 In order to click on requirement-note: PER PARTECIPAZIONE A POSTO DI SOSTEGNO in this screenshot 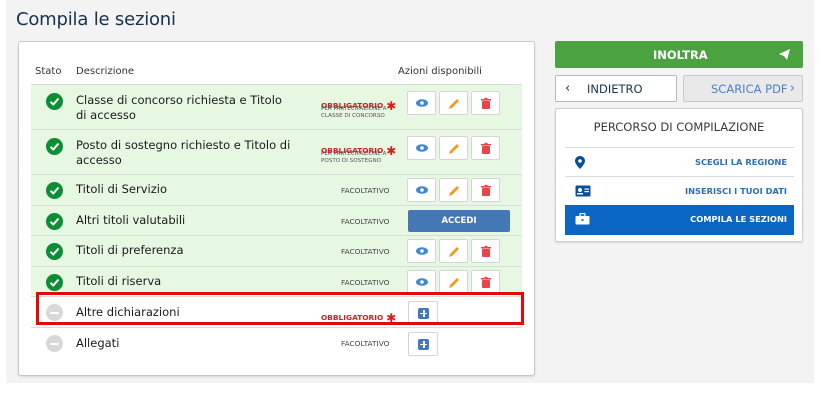, I will do `click(354, 157)`.